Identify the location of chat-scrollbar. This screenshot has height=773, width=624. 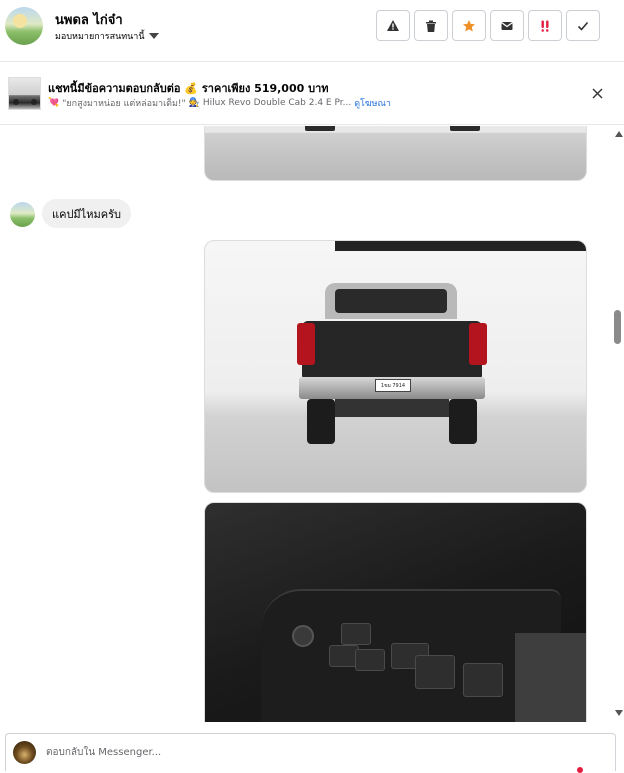
(618, 424).